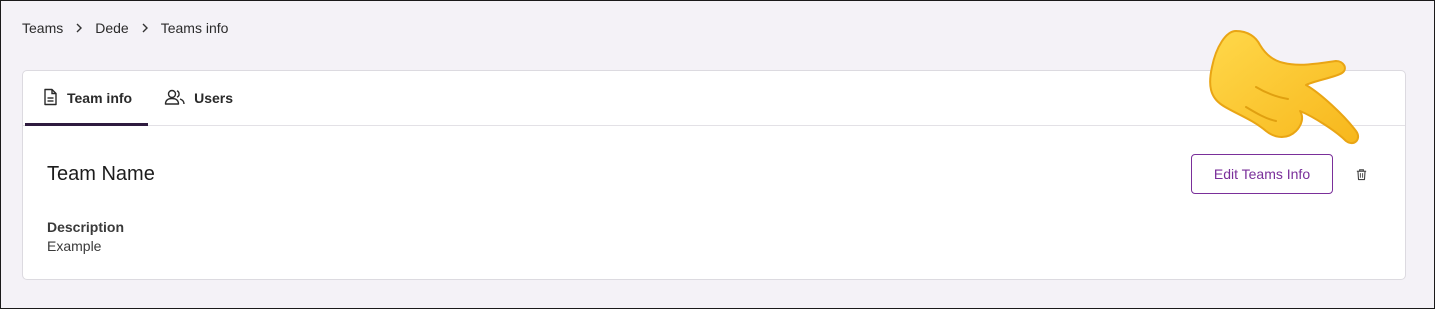 The height and width of the screenshot is (309, 1435). What do you see at coordinates (100, 98) in the screenshot?
I see `tab-label: Team info` at bounding box center [100, 98].